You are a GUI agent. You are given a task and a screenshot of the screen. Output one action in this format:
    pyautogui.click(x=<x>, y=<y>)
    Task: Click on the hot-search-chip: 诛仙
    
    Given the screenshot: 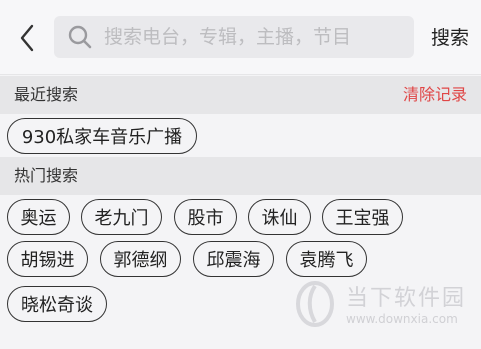 What is the action you would take?
    pyautogui.click(x=279, y=217)
    